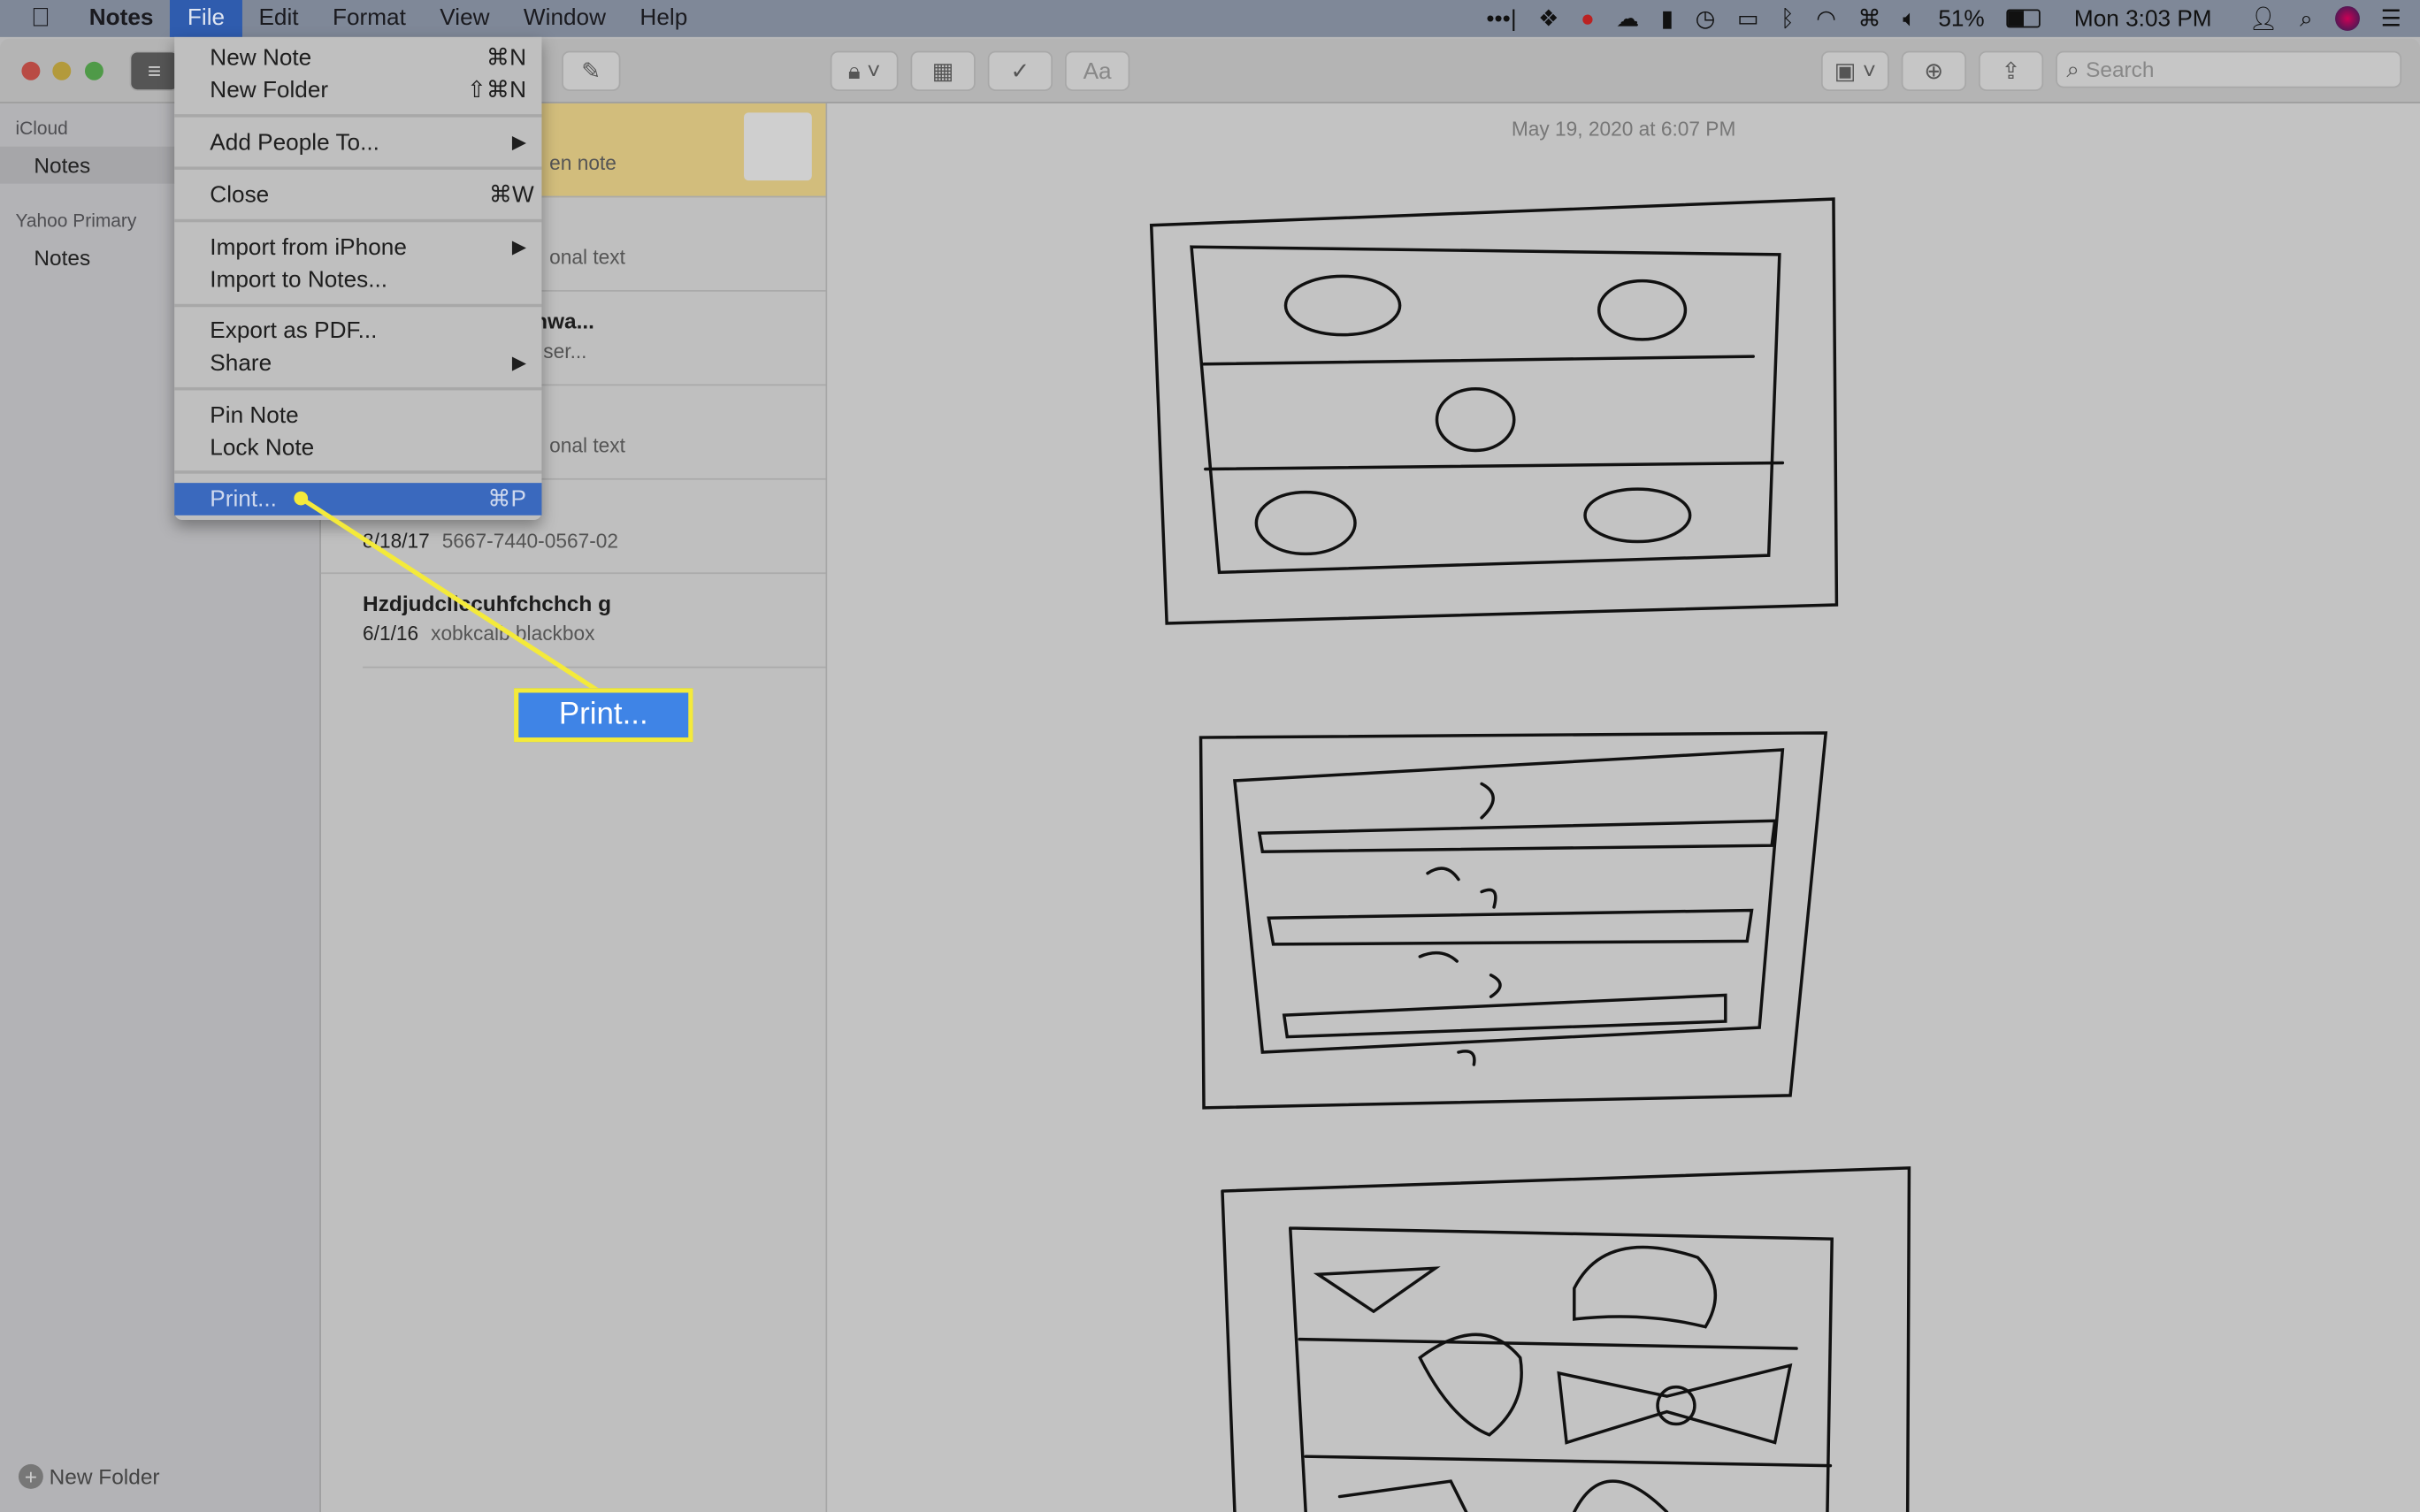 The height and width of the screenshot is (1512, 2420). What do you see at coordinates (2073, 69) in the screenshot?
I see `search-icon: ⌕` at bounding box center [2073, 69].